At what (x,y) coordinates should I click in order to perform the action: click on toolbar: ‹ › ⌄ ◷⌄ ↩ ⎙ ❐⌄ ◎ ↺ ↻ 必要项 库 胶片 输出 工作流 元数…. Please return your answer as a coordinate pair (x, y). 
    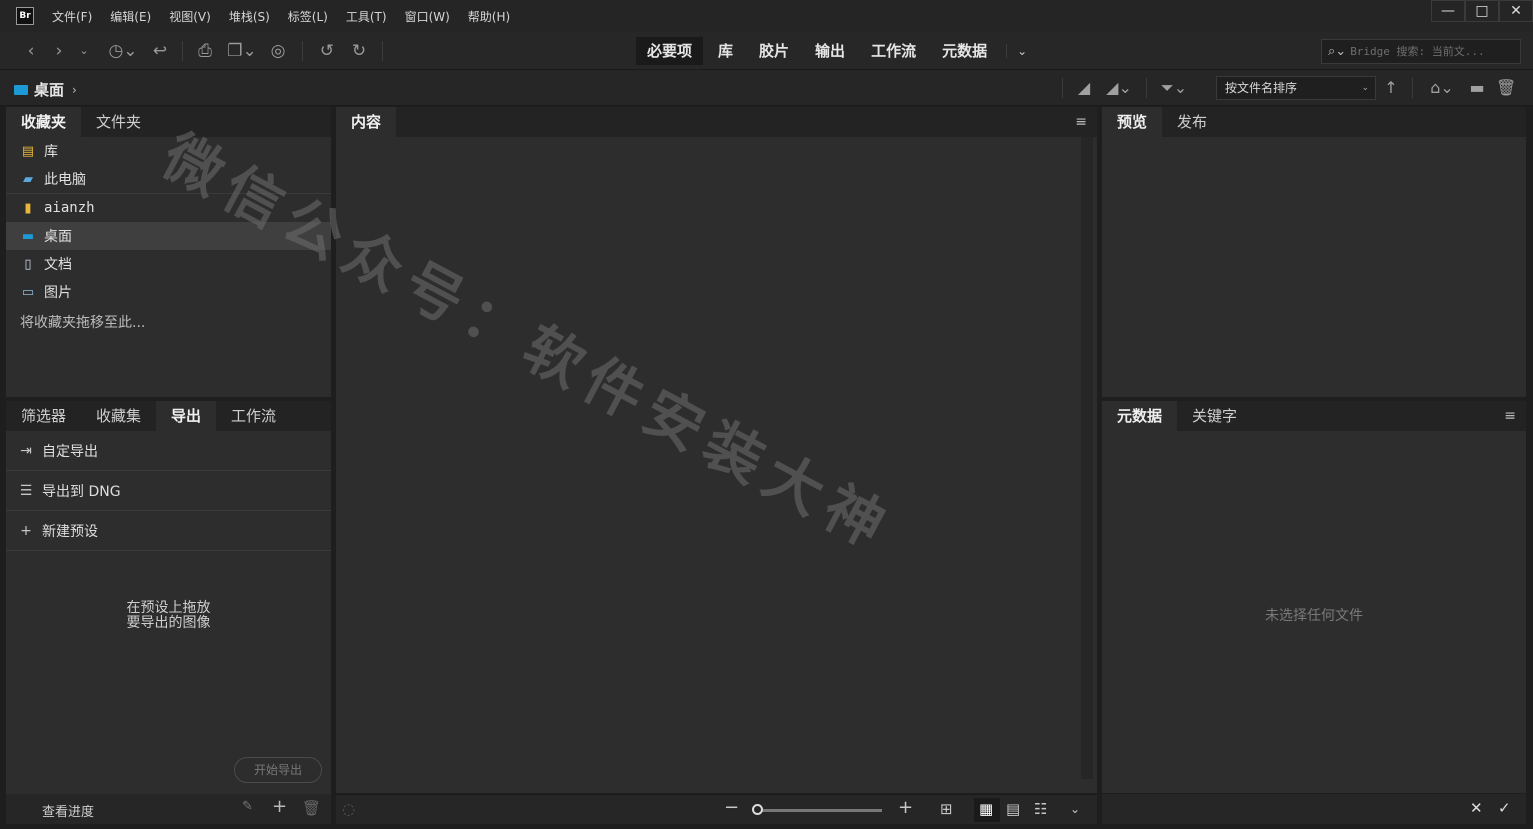
    Looking at the image, I should click on (766, 51).